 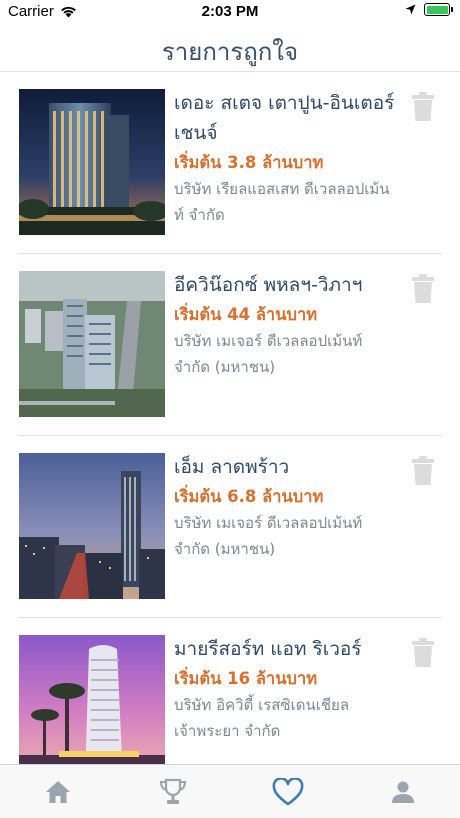 I want to click on property-price: เริ่มต้น 44 ล้านบาท, so click(x=246, y=314).